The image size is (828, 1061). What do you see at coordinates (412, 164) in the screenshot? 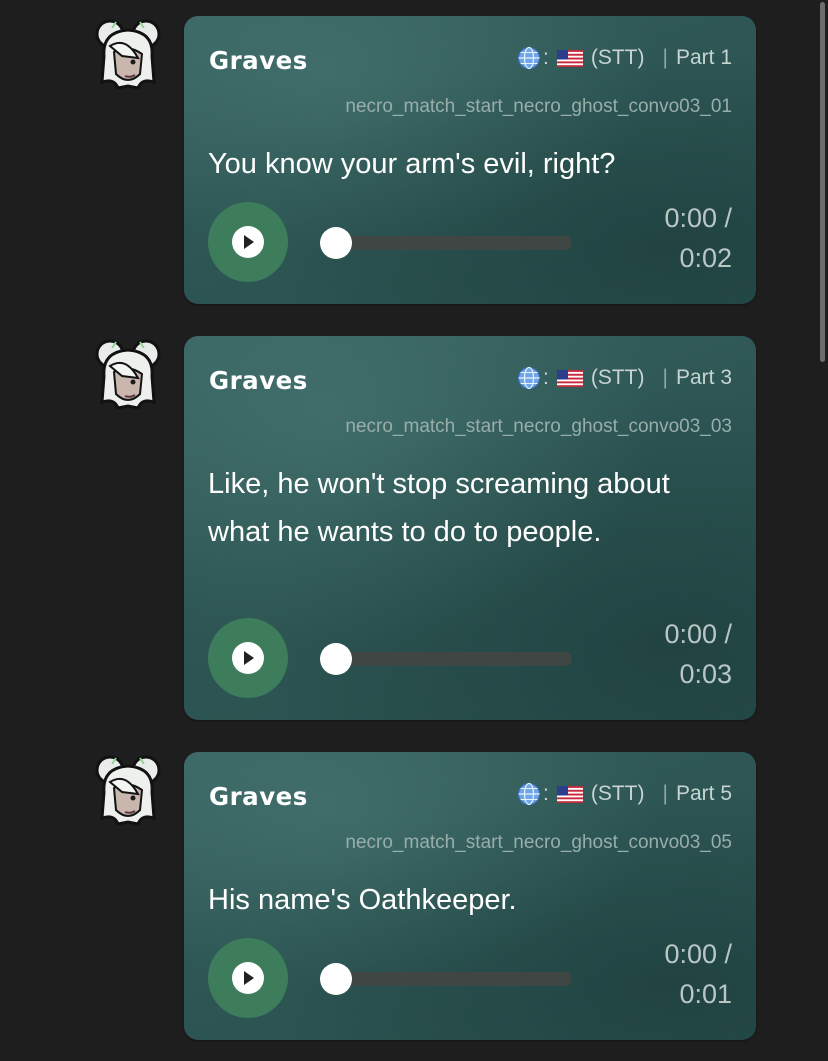
I see `transcript-text: You know your arm's evil, right?` at bounding box center [412, 164].